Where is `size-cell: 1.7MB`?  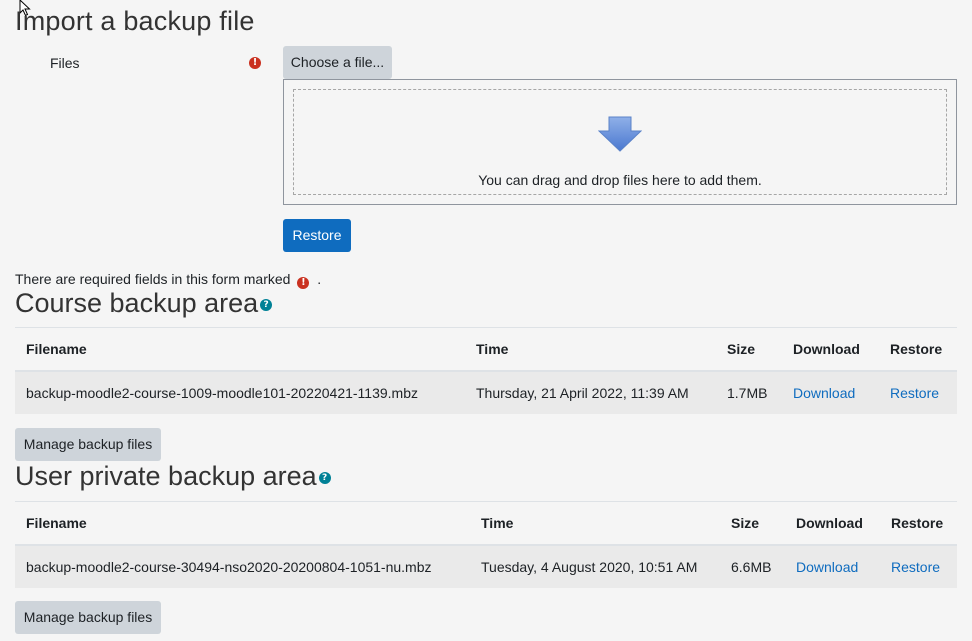 size-cell: 1.7MB is located at coordinates (749, 392).